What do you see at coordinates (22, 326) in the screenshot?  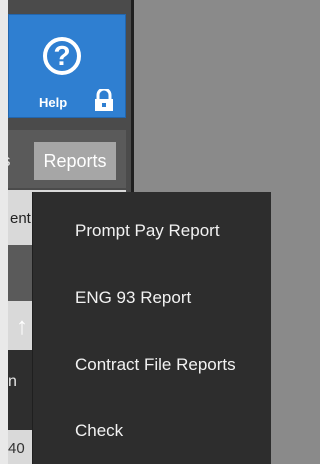 I see `partial-icon: ↑` at bounding box center [22, 326].